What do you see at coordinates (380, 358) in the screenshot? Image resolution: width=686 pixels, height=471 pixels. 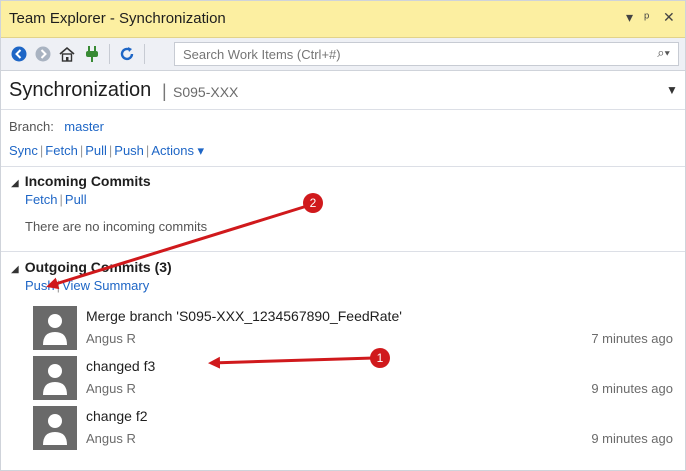 I see `annotation-badge-1: 1` at bounding box center [380, 358].